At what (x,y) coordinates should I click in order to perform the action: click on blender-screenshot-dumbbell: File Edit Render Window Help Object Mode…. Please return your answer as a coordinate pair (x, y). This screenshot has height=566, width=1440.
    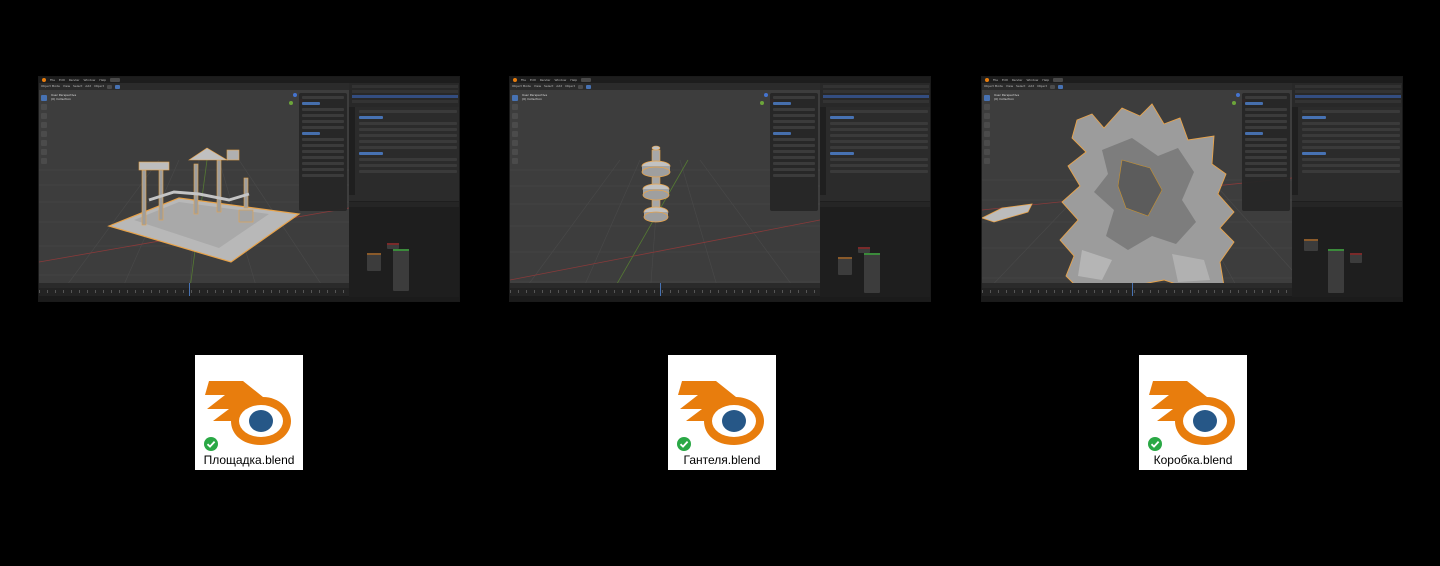
    Looking at the image, I should click on (720, 189).